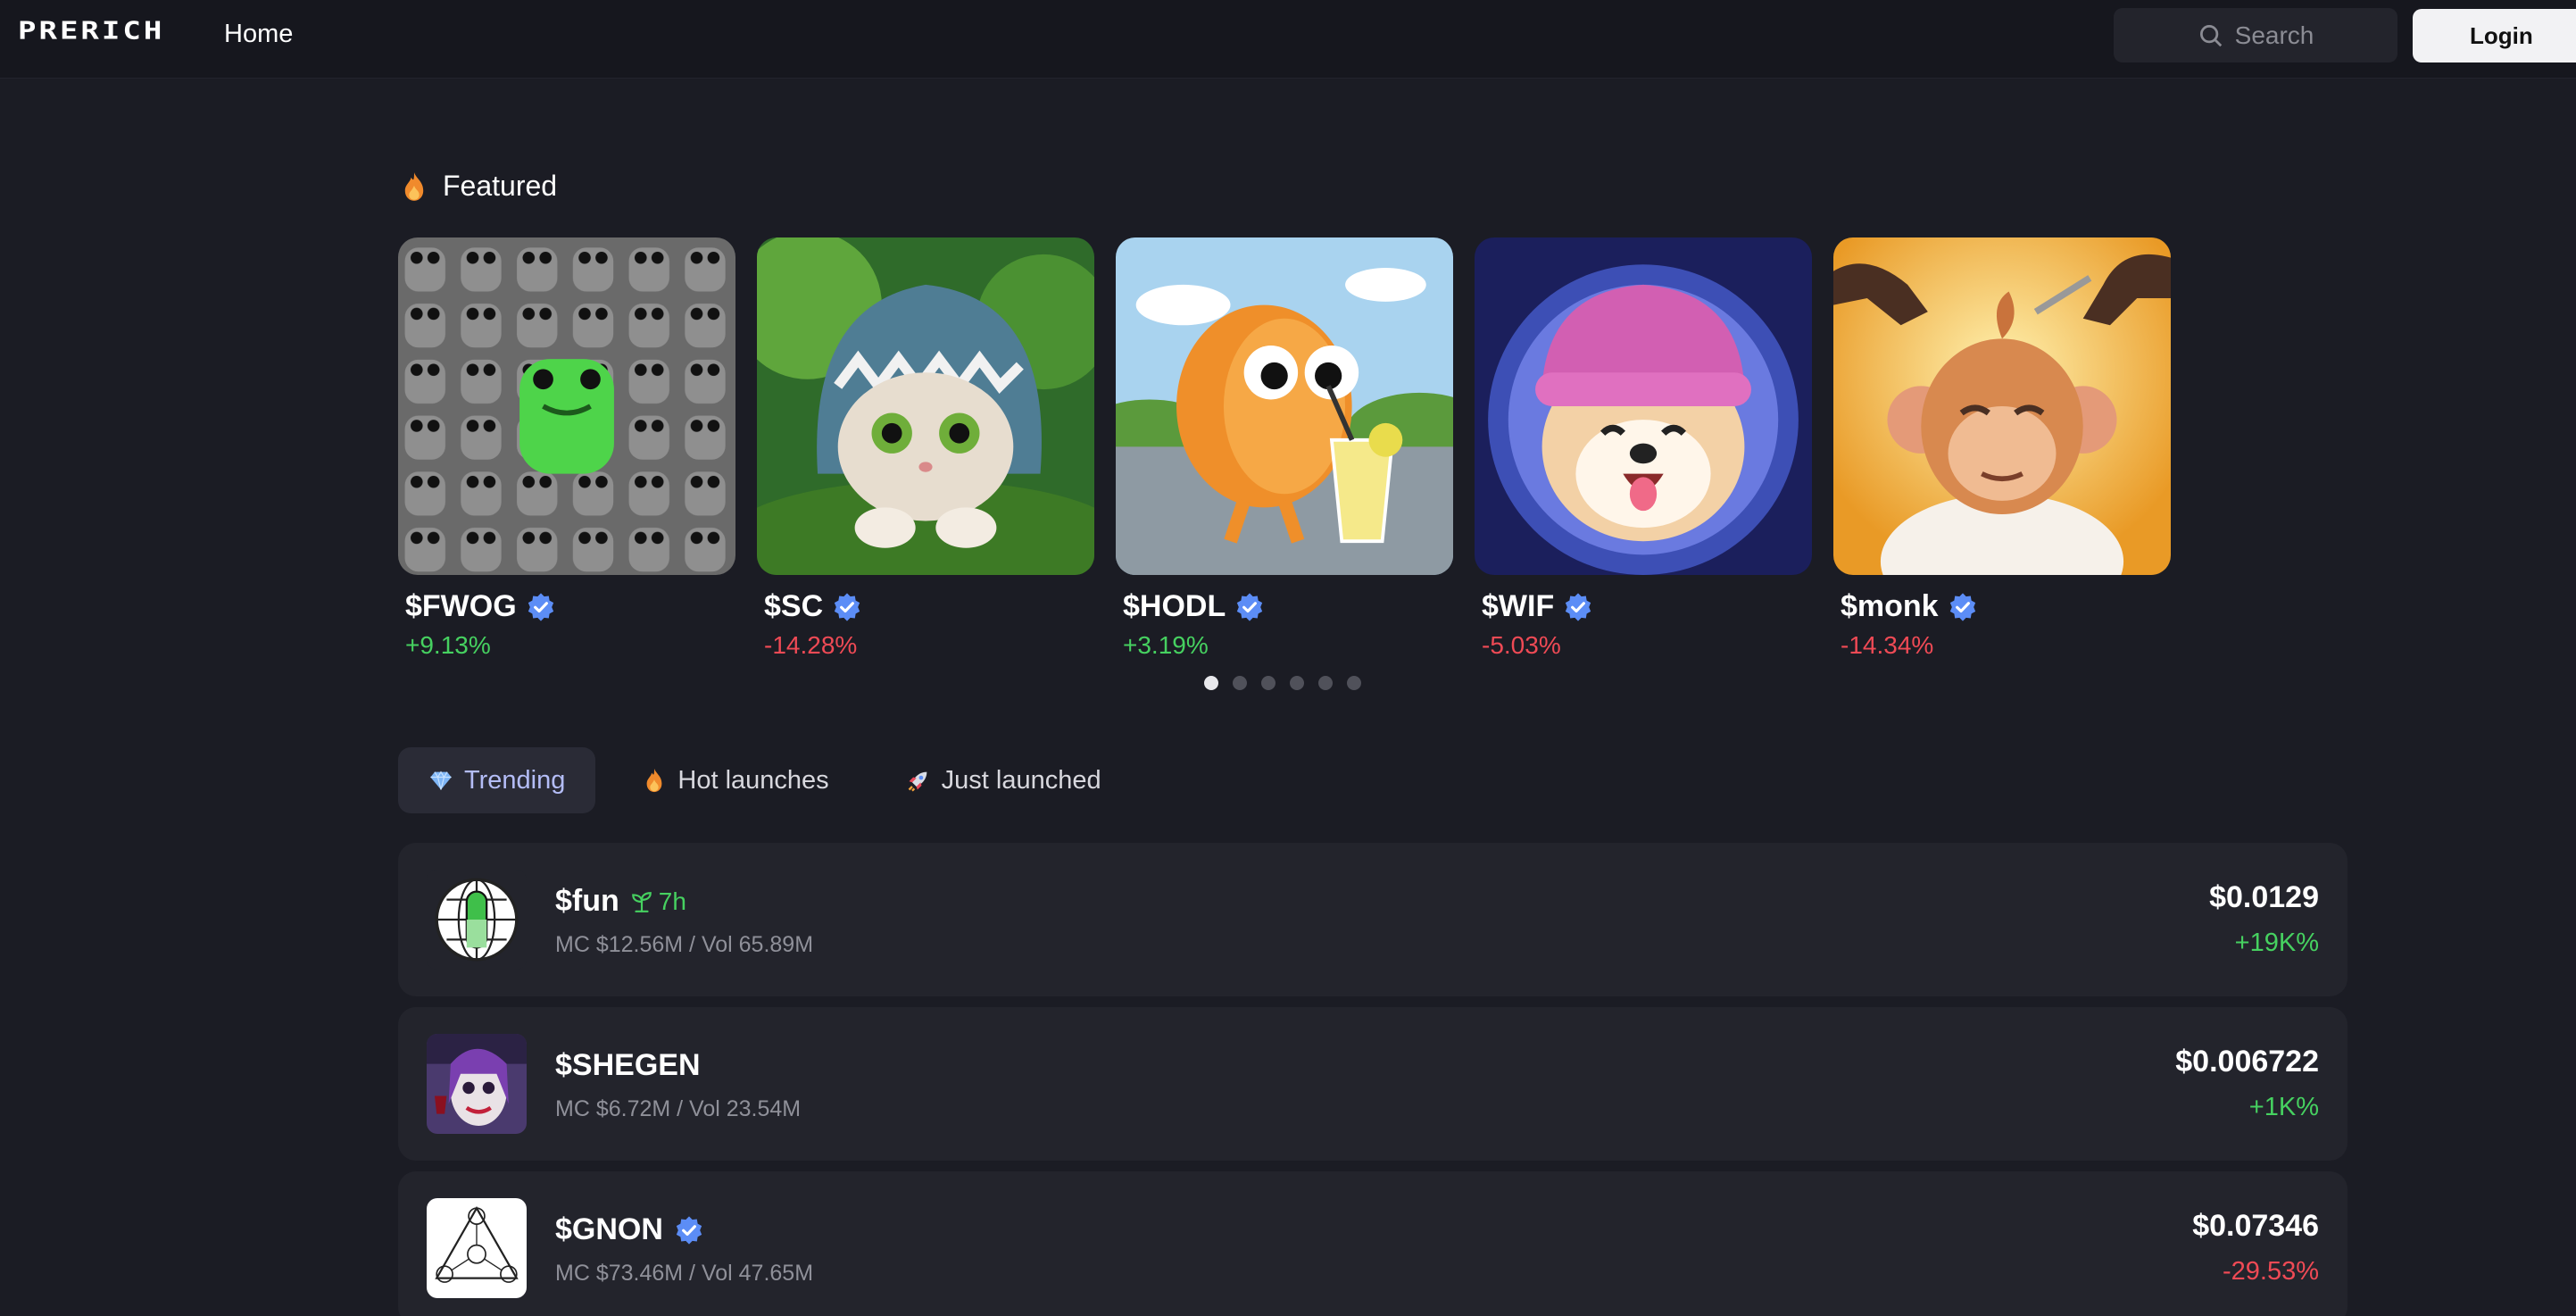 The image size is (2576, 1316). Describe the element at coordinates (570, 607) in the screenshot. I see `card-title: $FWOG` at that location.